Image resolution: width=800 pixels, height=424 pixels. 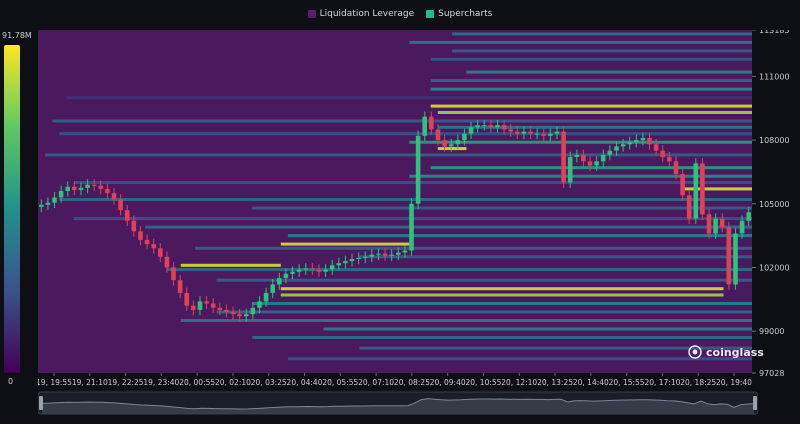 I want to click on legend-item-supercharts: Supercharts, so click(x=459, y=14).